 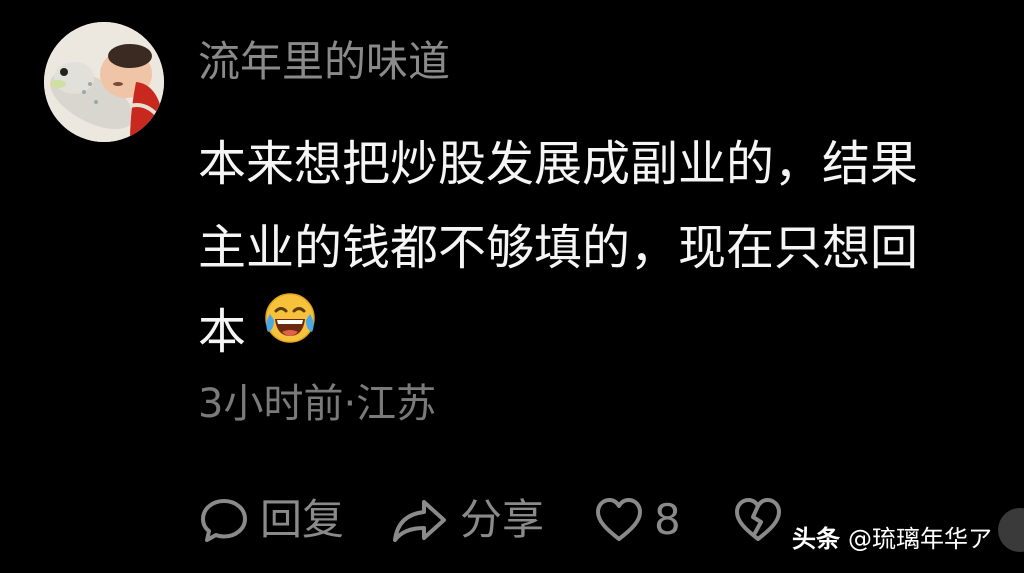 I want to click on laughing-crying-emoji-icon, so click(x=290, y=330).